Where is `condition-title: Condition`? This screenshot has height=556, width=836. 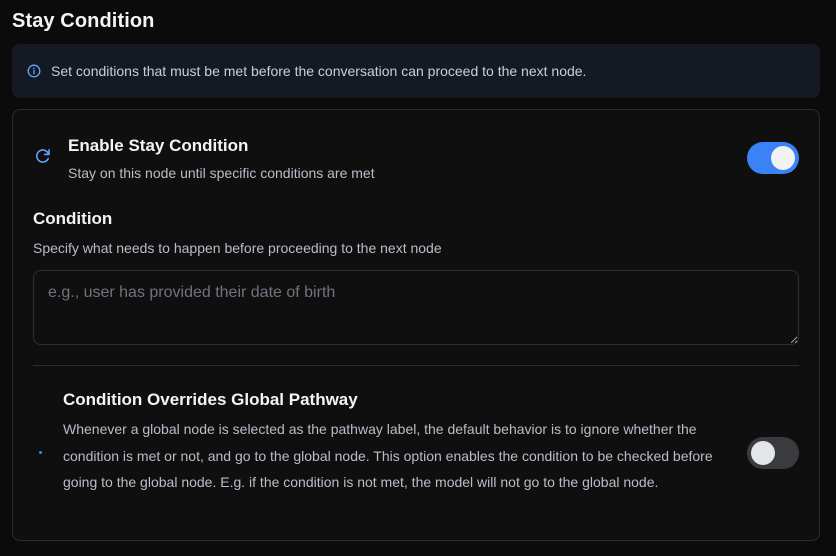
condition-title: Condition is located at coordinates (73, 218).